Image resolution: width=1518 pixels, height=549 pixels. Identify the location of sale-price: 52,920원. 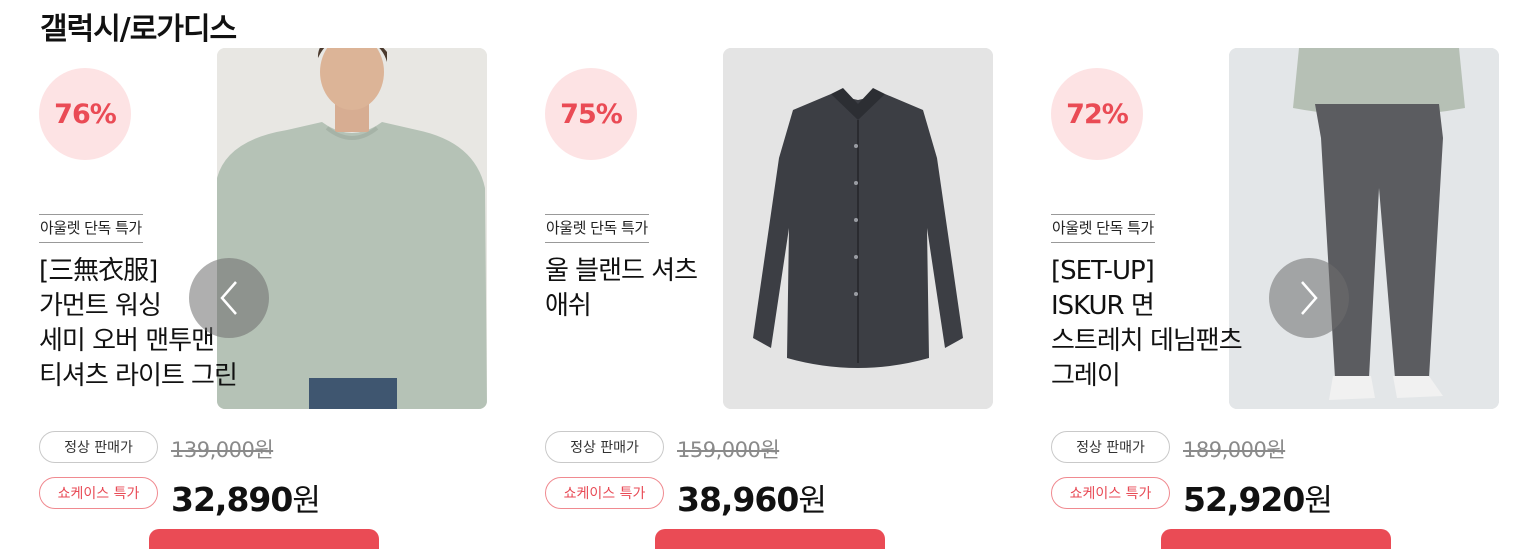
(1258, 497).